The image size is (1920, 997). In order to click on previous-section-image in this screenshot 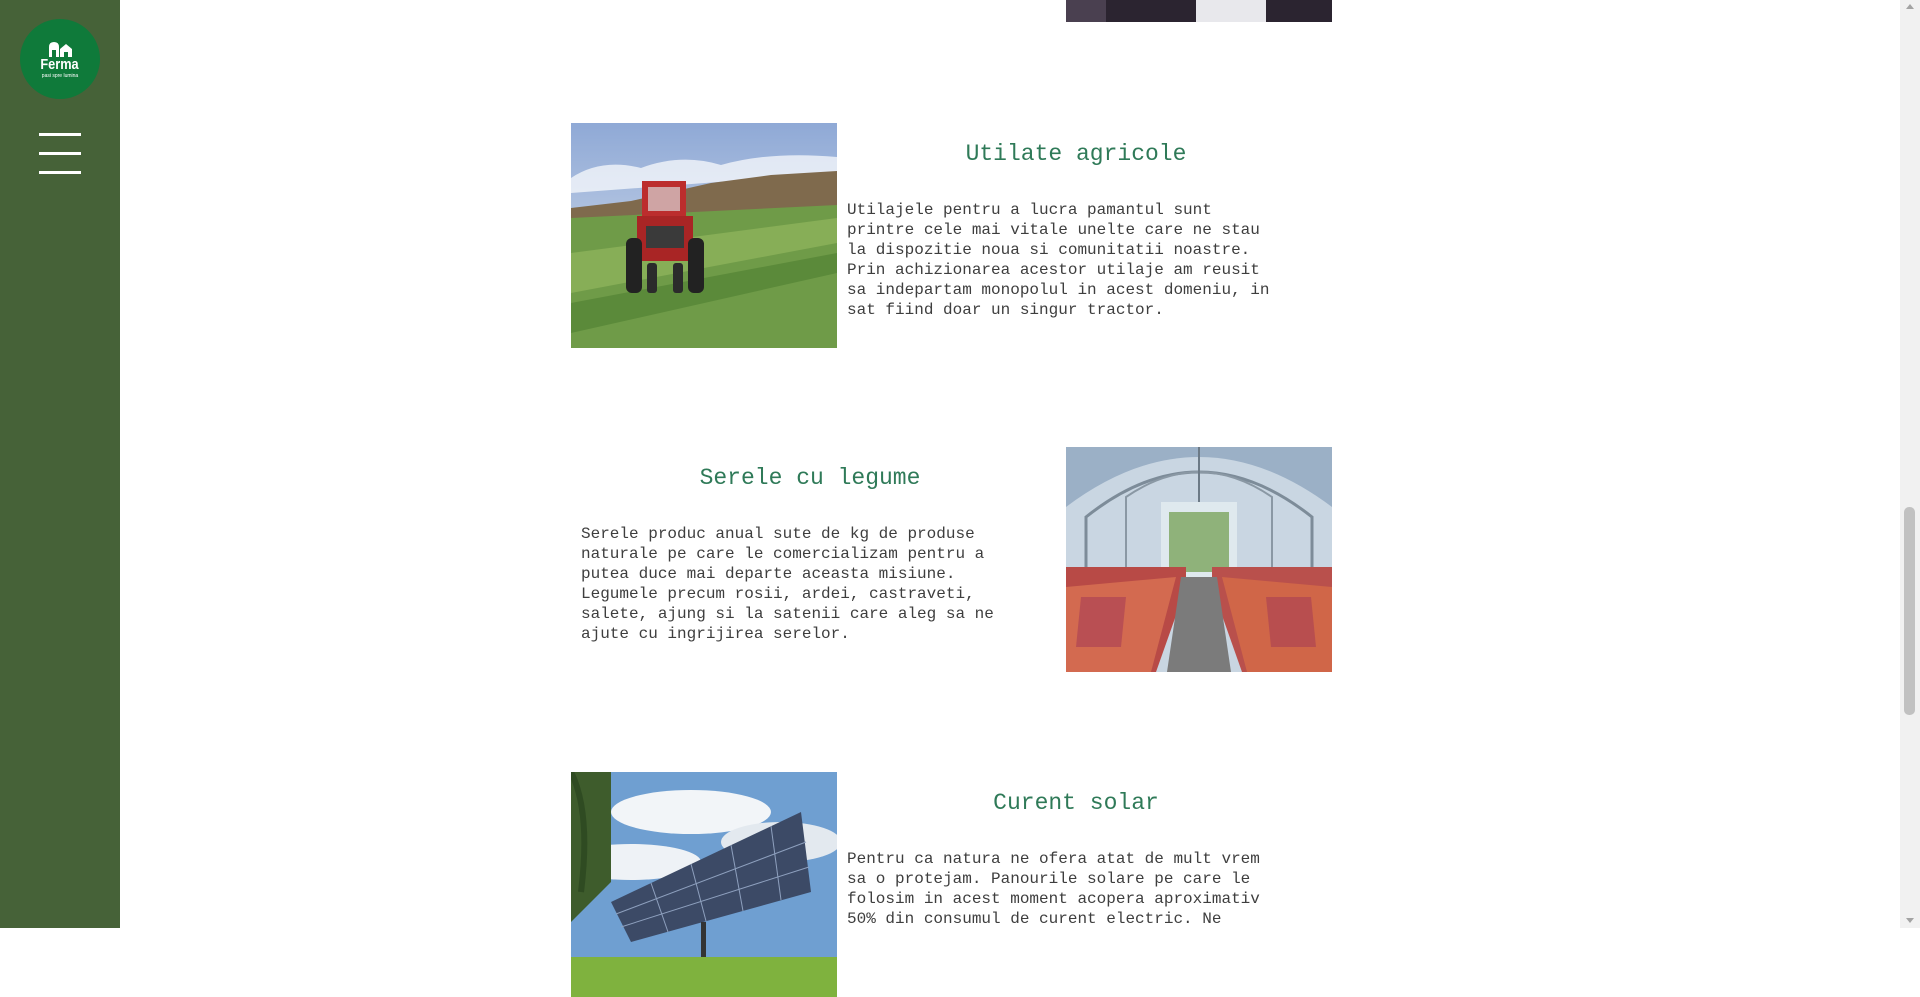, I will do `click(1199, 11)`.